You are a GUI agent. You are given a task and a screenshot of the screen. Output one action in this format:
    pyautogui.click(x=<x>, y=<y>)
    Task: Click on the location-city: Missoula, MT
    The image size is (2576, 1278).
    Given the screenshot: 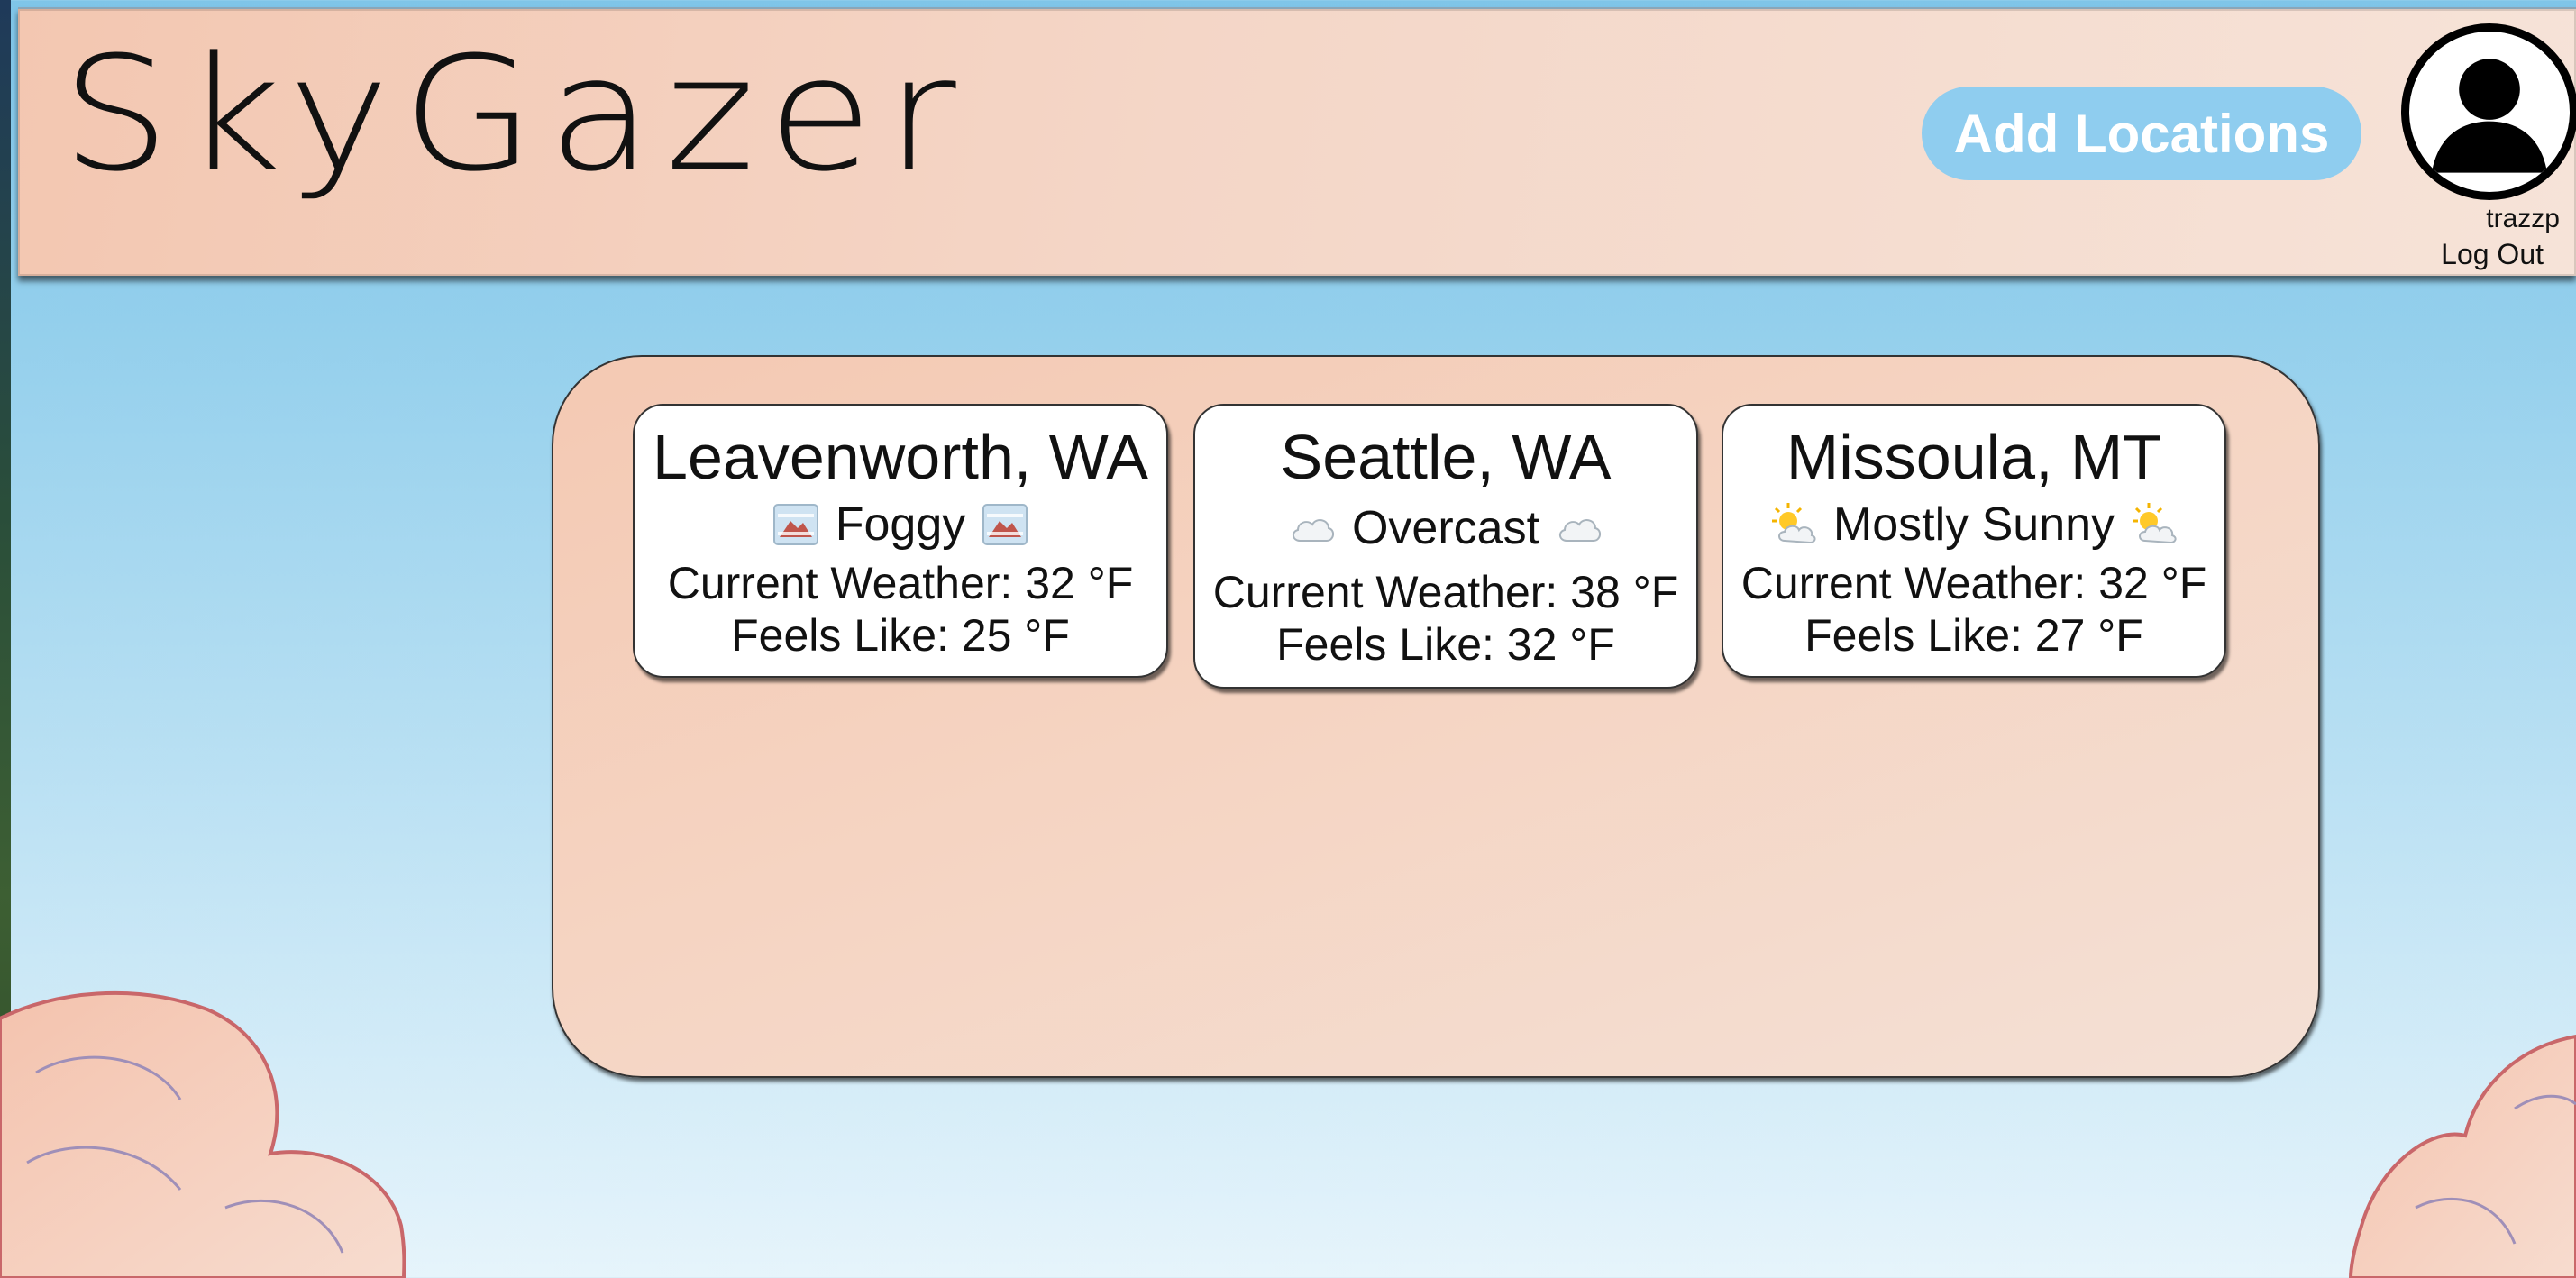 What is the action you would take?
    pyautogui.click(x=1974, y=457)
    